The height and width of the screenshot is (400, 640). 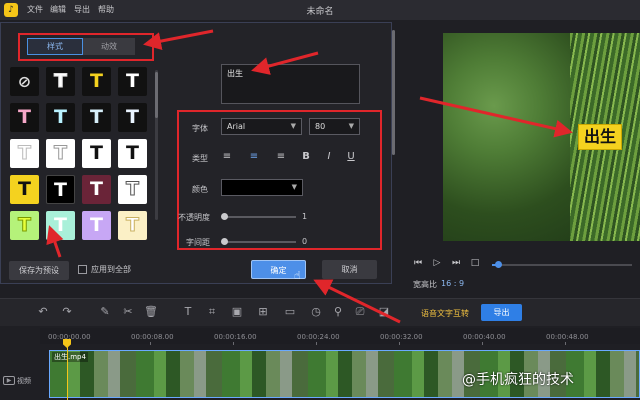 I want to click on speed-icon: ◷, so click(x=316, y=312).